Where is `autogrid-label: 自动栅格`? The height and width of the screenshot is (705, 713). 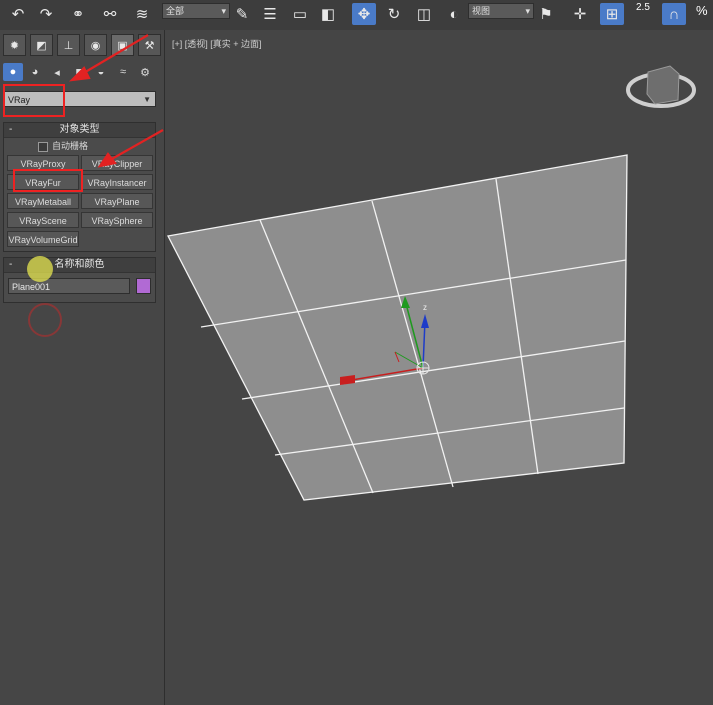 autogrid-label: 自动栅格 is located at coordinates (70, 146).